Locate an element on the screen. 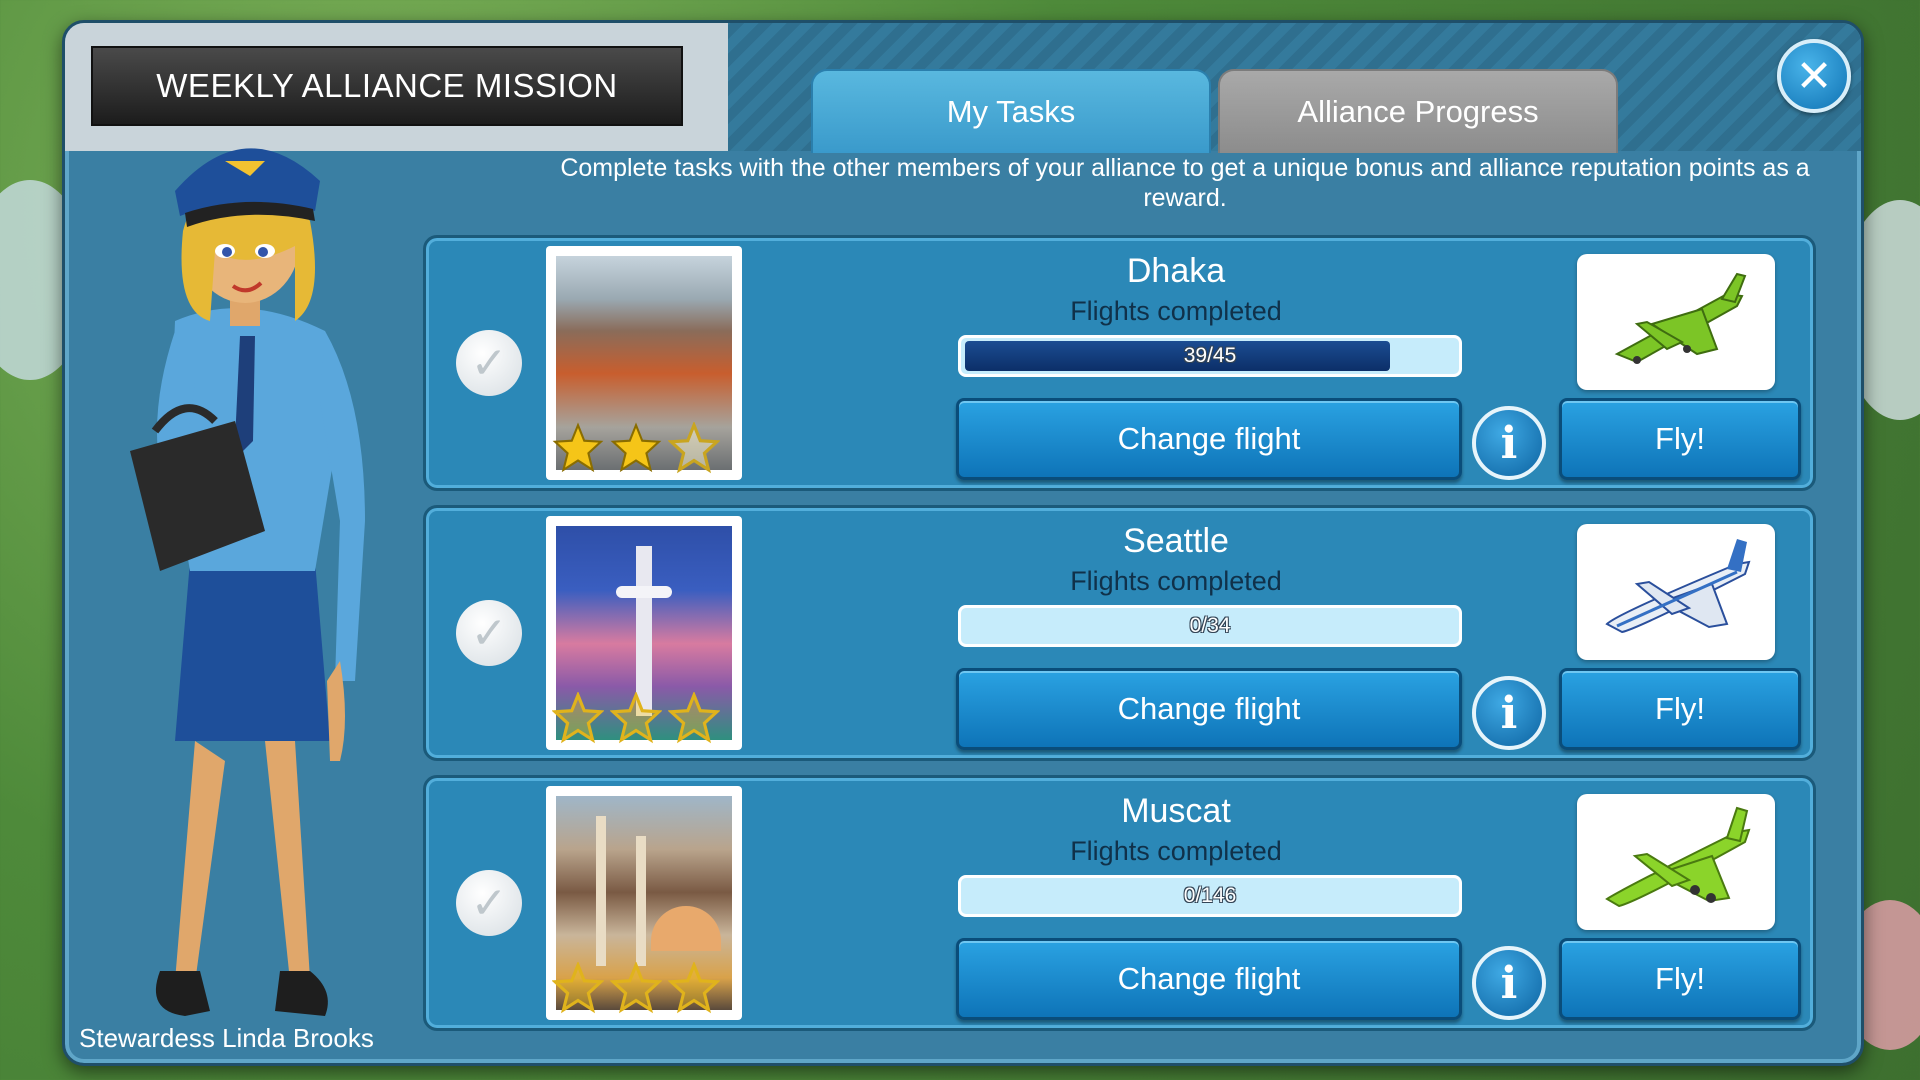 This screenshot has height=1080, width=1920. progress-text: 39/45 is located at coordinates (1210, 355).